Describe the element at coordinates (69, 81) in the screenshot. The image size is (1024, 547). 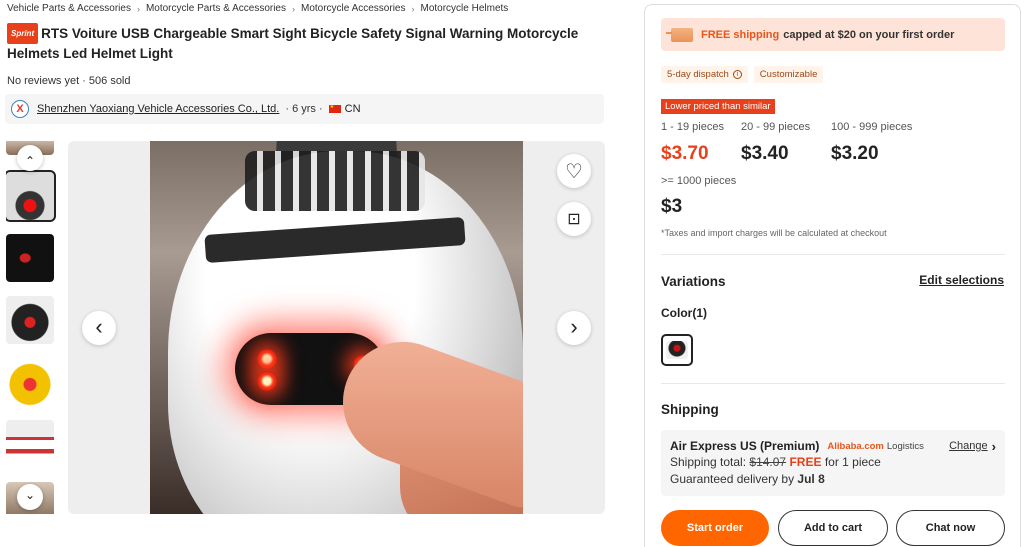
I see `reviews-sold-count: No reviews yet · 506 sold` at that location.